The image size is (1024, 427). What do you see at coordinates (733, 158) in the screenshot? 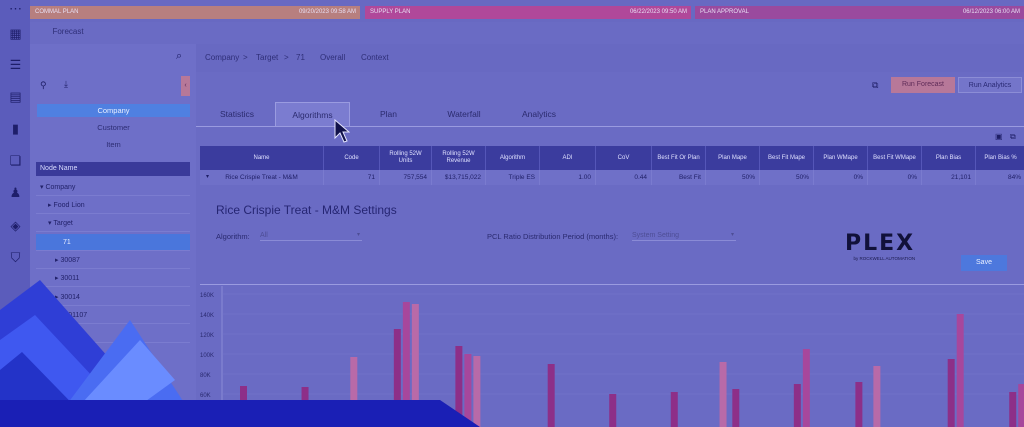
I see `column-header: Plan Mape` at bounding box center [733, 158].